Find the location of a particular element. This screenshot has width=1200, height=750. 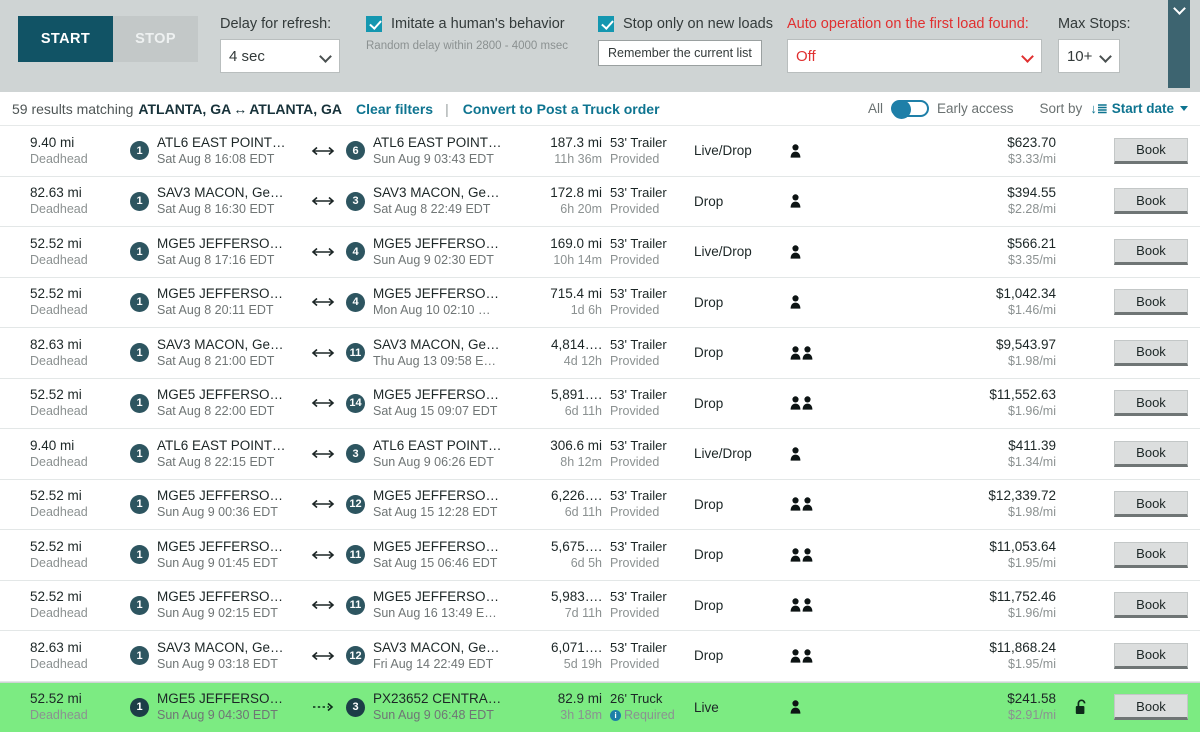

clear-filters-link: Clear filters is located at coordinates (394, 109).